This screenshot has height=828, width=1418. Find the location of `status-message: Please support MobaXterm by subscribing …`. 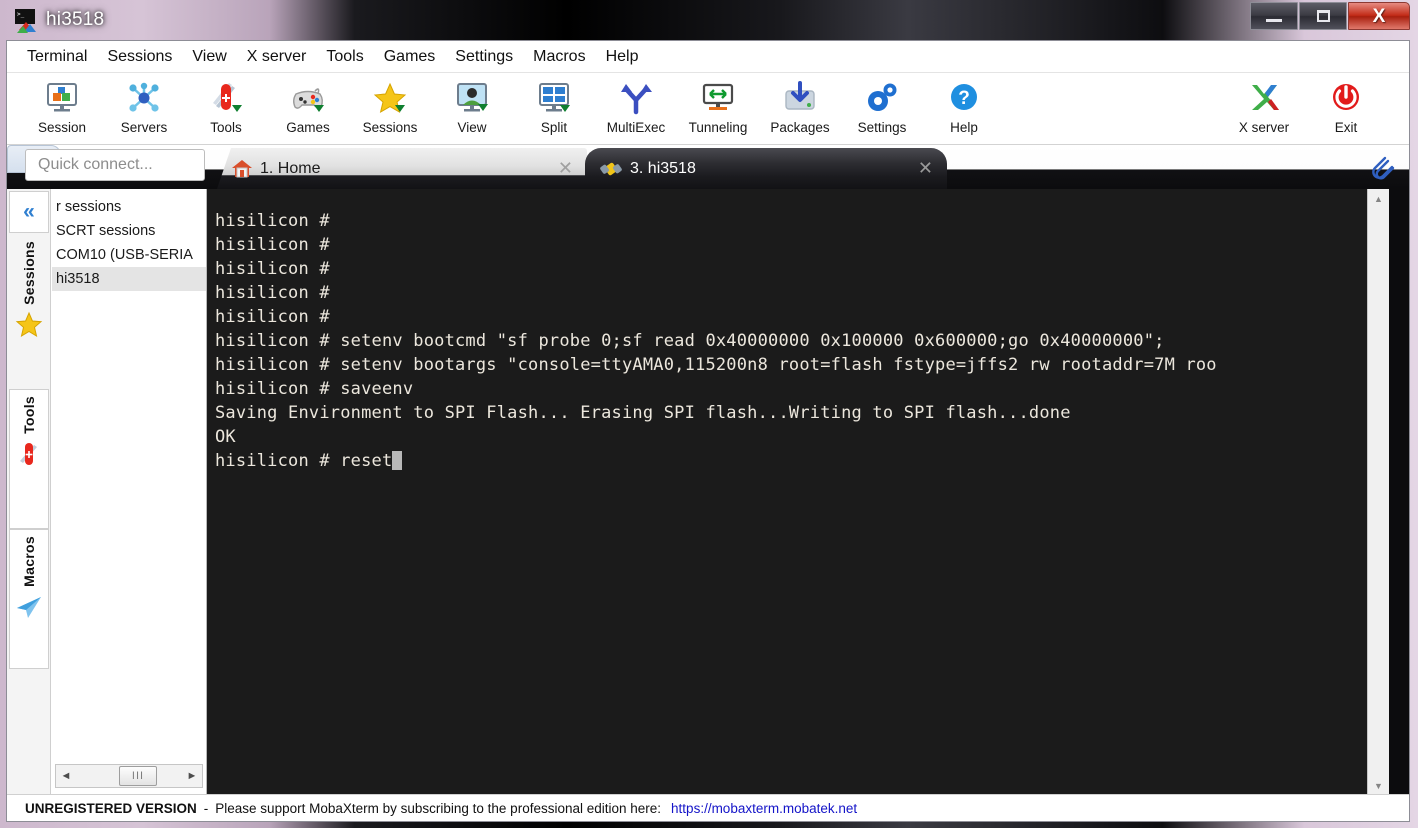

status-message: Please support MobaXterm by subscribing … is located at coordinates (438, 808).